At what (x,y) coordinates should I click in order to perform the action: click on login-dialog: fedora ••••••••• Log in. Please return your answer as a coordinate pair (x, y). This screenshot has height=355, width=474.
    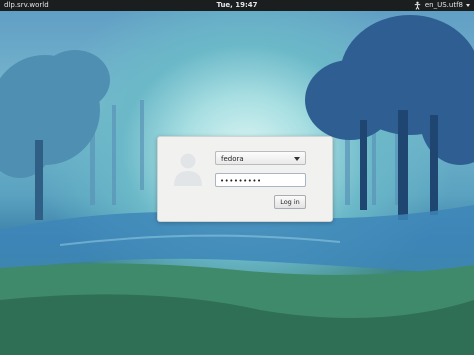
    Looking at the image, I should click on (245, 179).